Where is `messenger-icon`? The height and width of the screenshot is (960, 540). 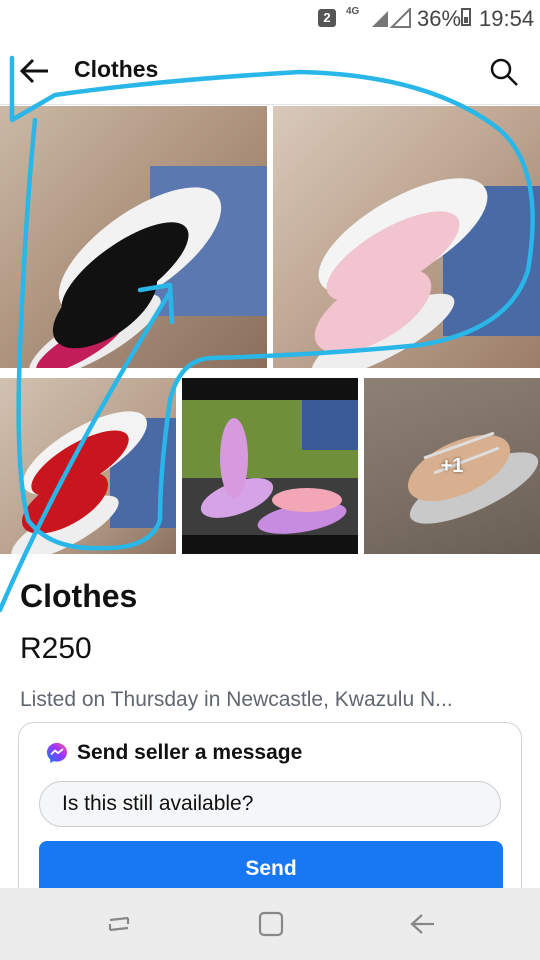
messenger-icon is located at coordinates (57, 753).